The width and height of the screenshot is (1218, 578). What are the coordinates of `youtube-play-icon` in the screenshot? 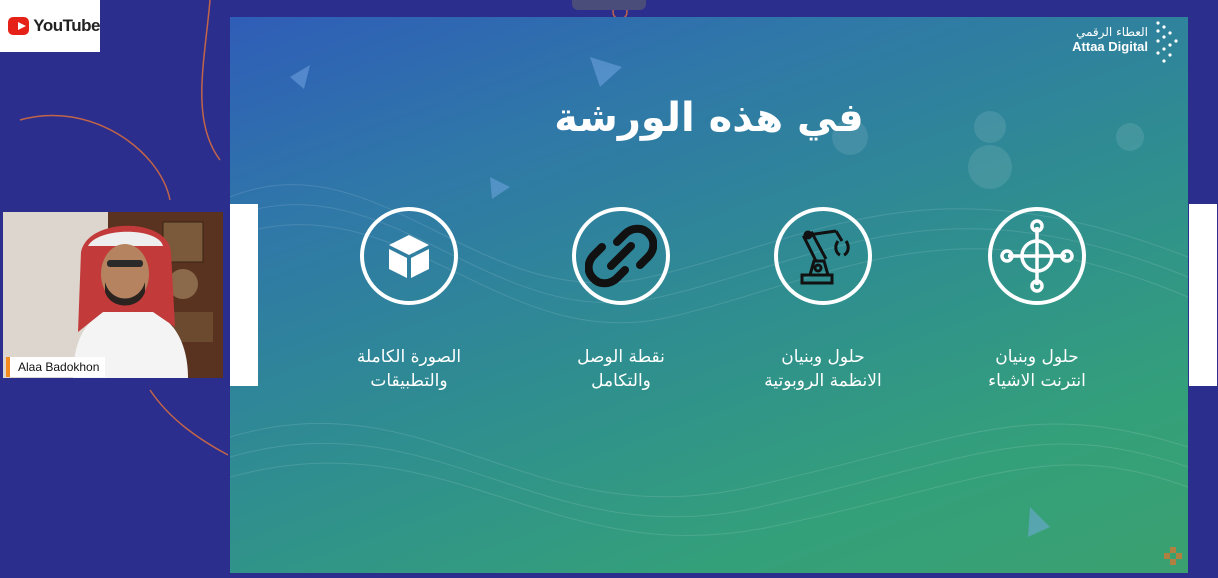 It's located at (19, 26).